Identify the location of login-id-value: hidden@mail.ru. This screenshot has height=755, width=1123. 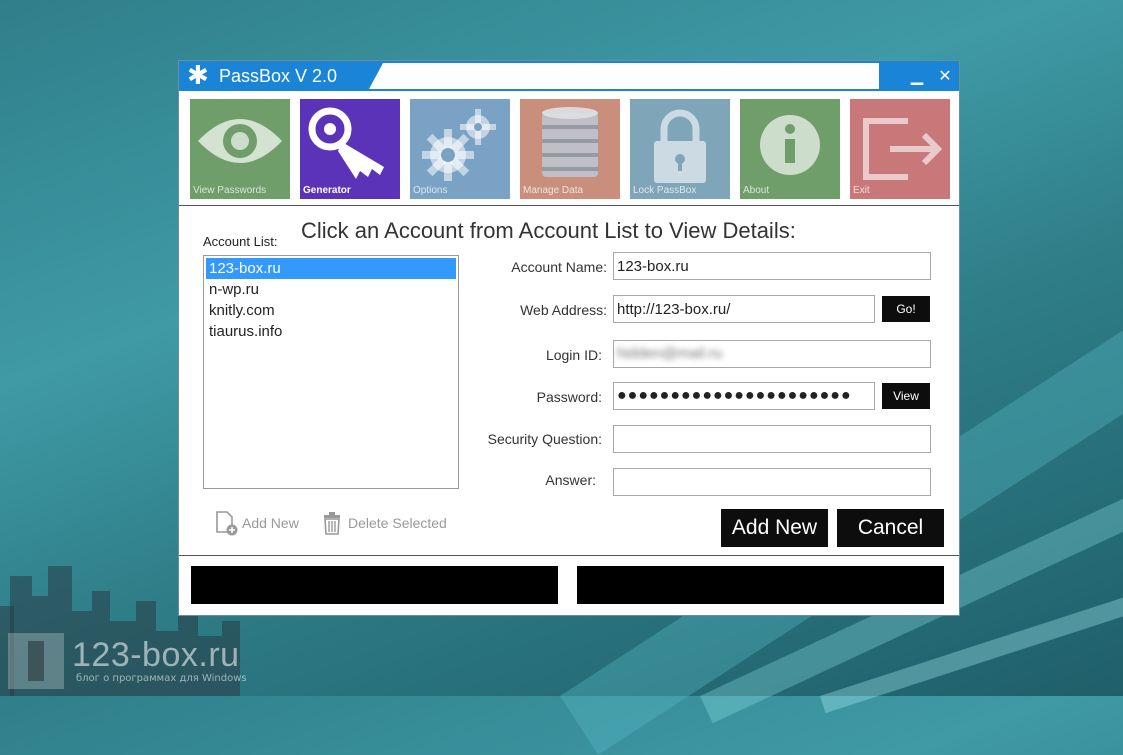
(670, 353).